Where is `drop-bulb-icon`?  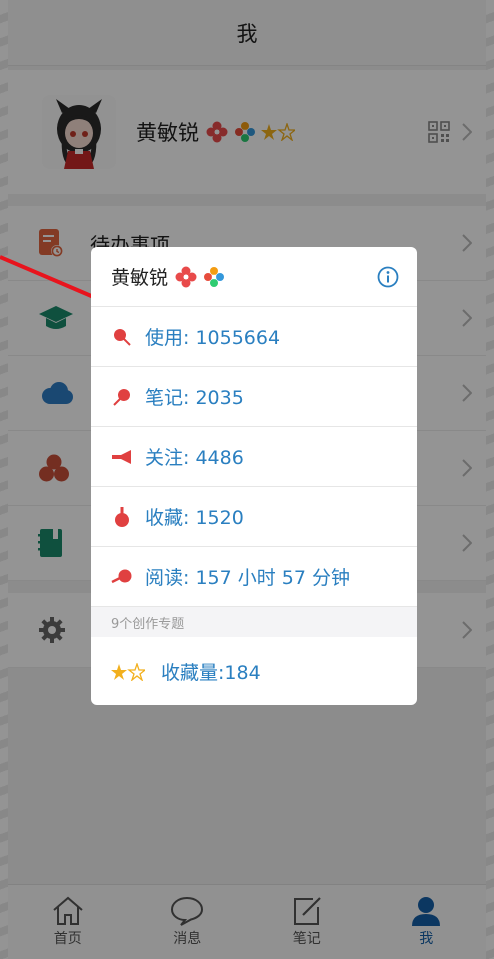 drop-bulb-icon is located at coordinates (122, 516).